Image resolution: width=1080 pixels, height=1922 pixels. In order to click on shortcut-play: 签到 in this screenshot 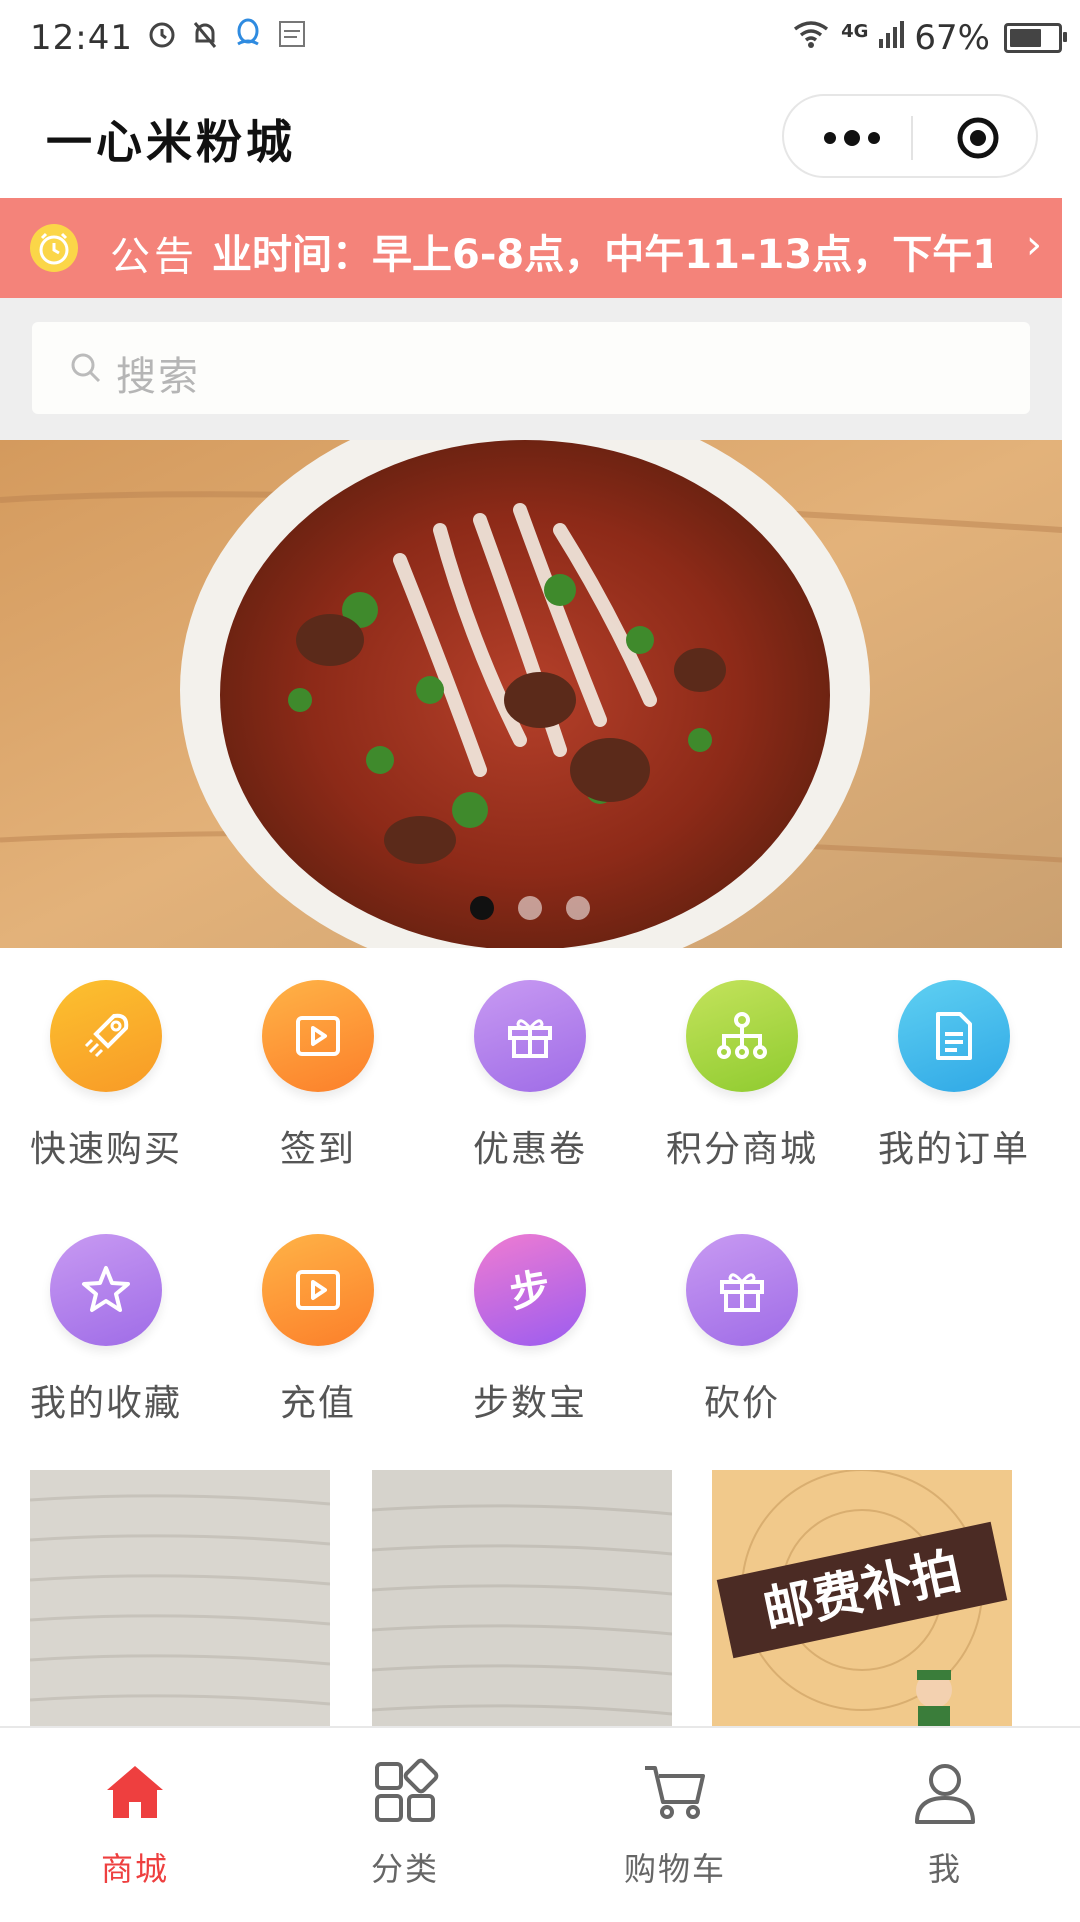, I will do `click(318, 1076)`.